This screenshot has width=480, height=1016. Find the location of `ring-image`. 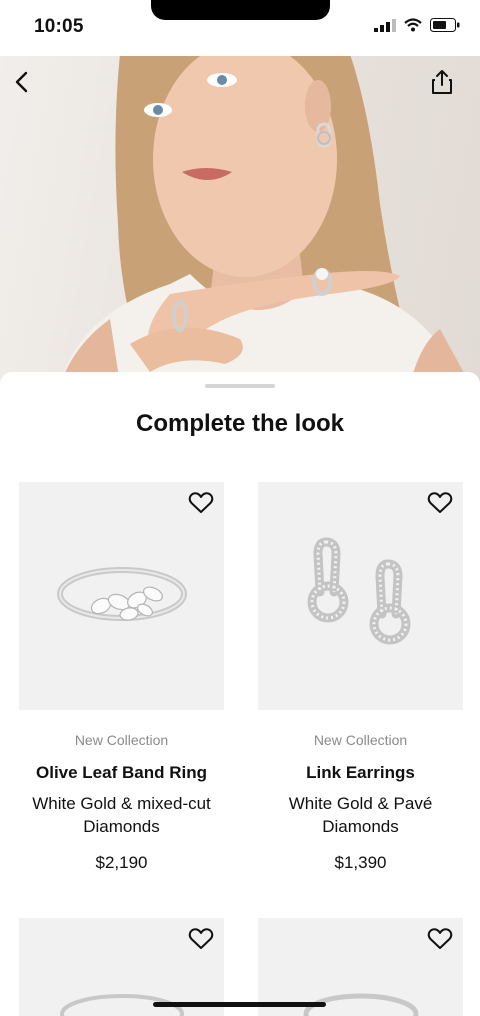

ring-image is located at coordinates (122, 594).